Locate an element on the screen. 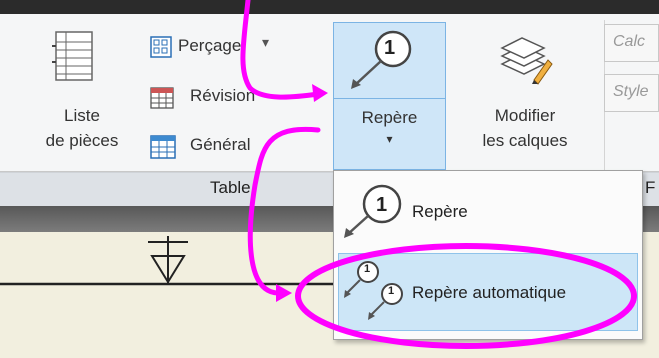 This screenshot has height=358, width=659. repere-label: Repère is located at coordinates (389, 117).